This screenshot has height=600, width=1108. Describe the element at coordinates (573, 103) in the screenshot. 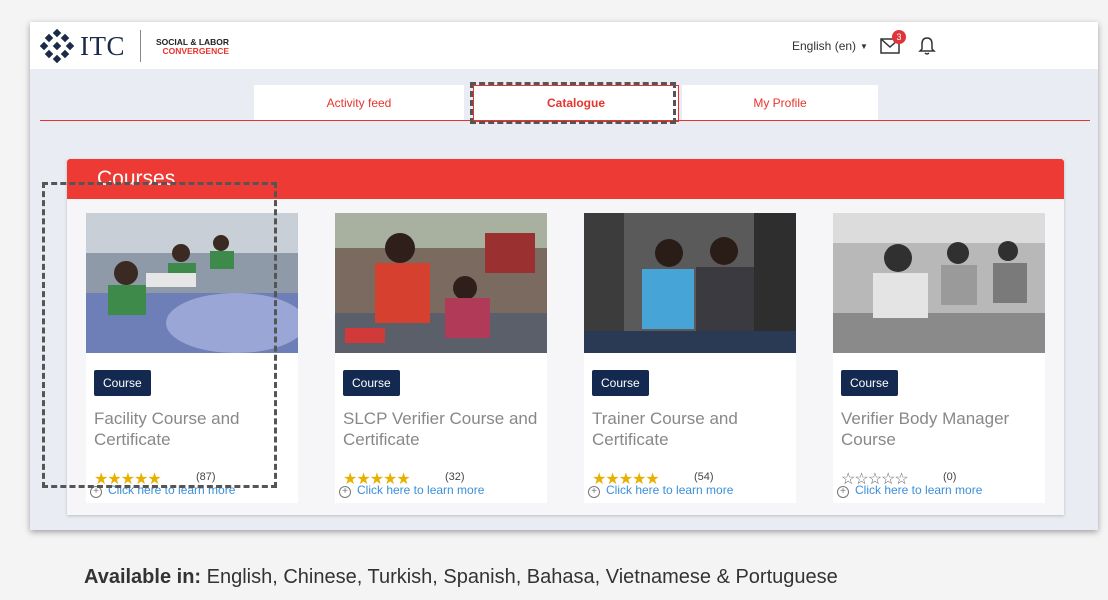

I see `highlight-box-catalogue` at that location.